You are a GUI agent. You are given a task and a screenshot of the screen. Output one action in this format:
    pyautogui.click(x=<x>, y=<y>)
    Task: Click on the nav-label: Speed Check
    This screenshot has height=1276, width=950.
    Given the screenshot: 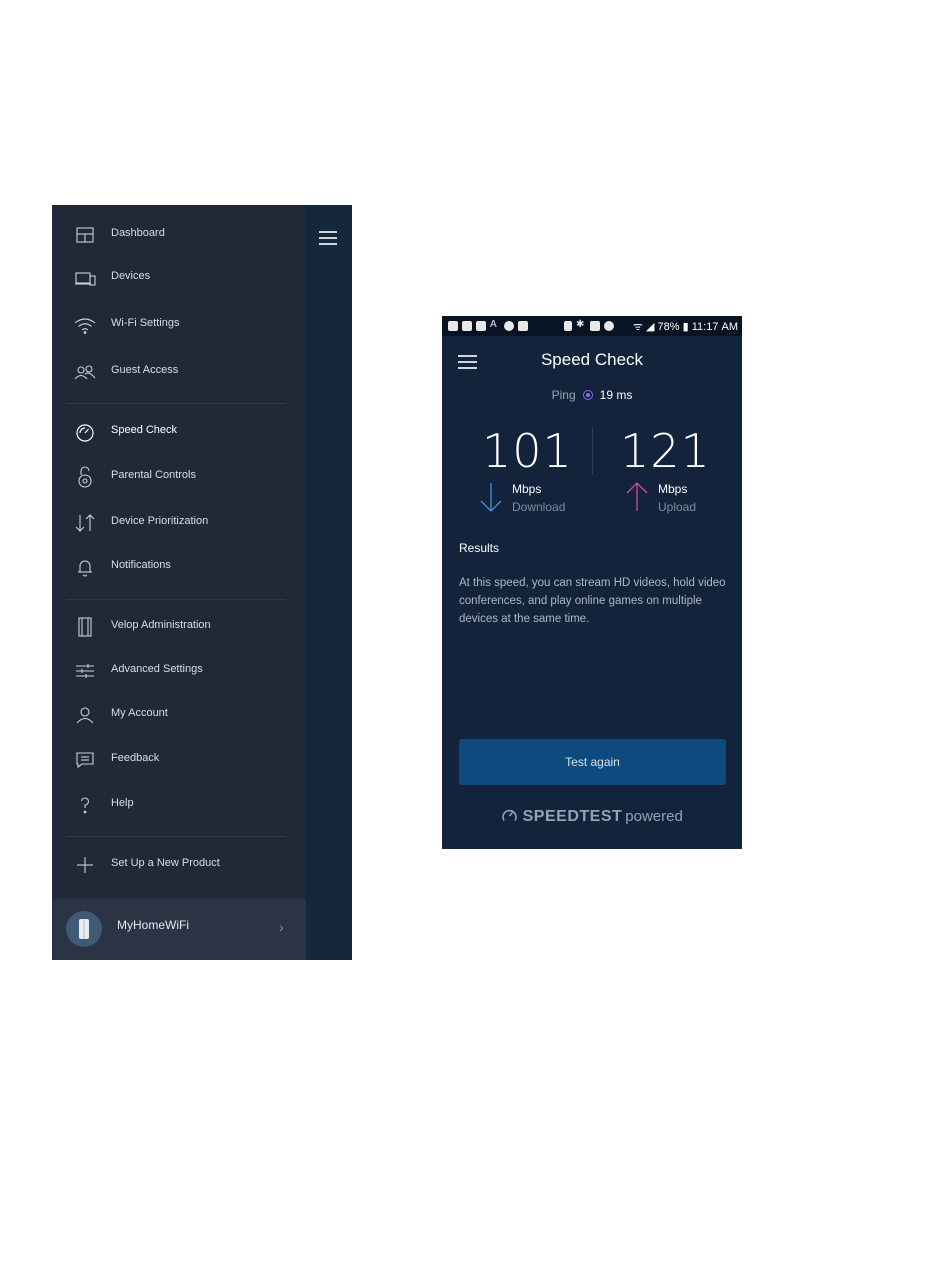 What is the action you would take?
    pyautogui.click(x=144, y=430)
    